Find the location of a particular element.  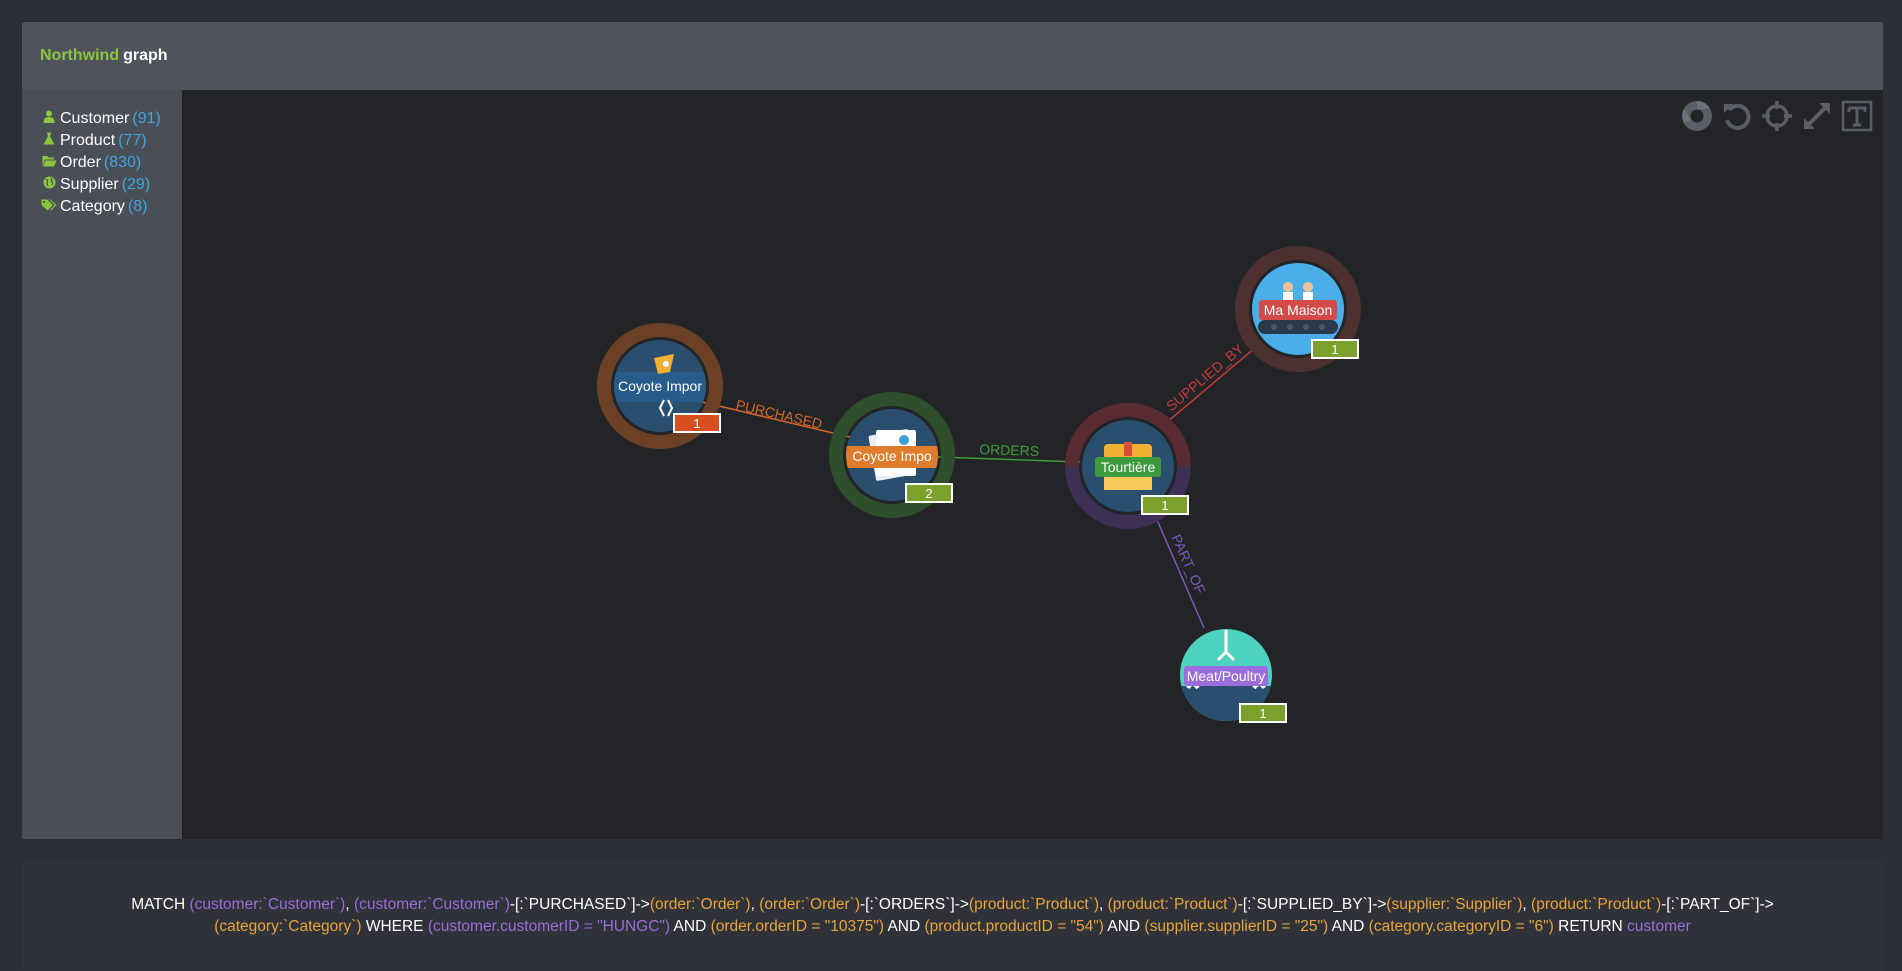

legend-label: Category is located at coordinates (92, 206).